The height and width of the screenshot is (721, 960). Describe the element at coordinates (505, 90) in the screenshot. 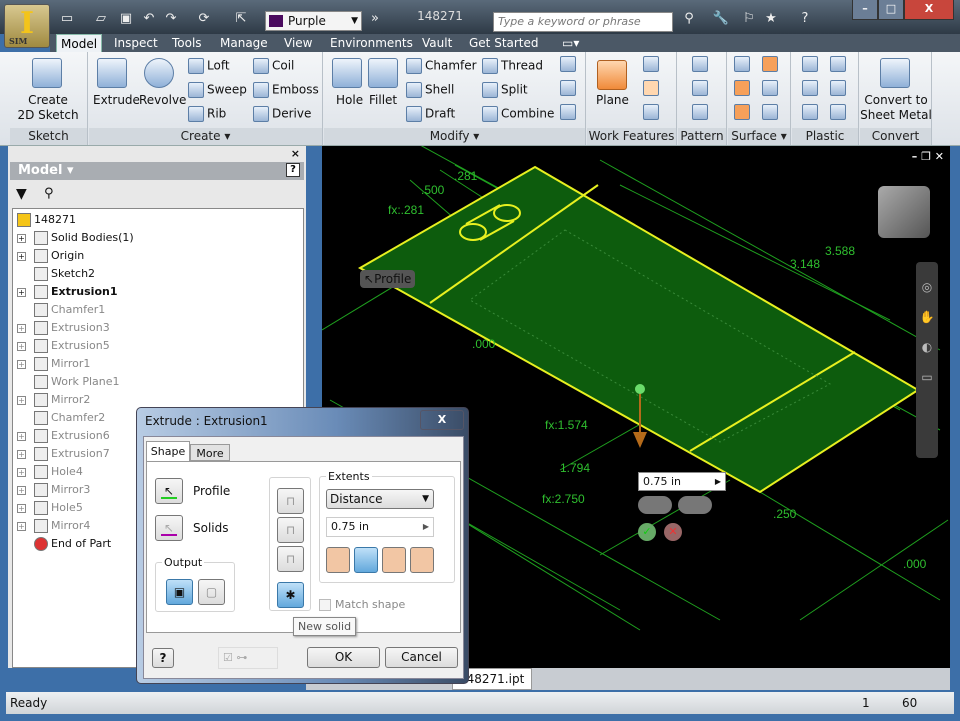

I see `split-button: Split` at that location.